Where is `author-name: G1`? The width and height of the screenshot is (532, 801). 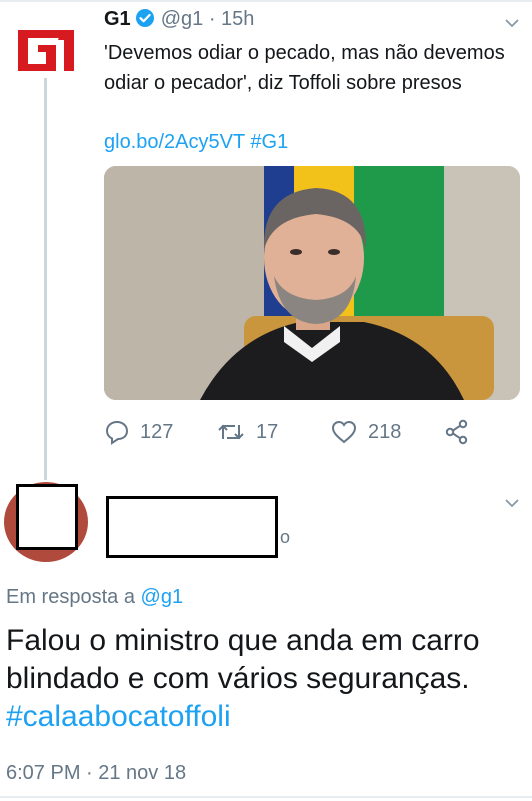 author-name: G1 is located at coordinates (117, 19).